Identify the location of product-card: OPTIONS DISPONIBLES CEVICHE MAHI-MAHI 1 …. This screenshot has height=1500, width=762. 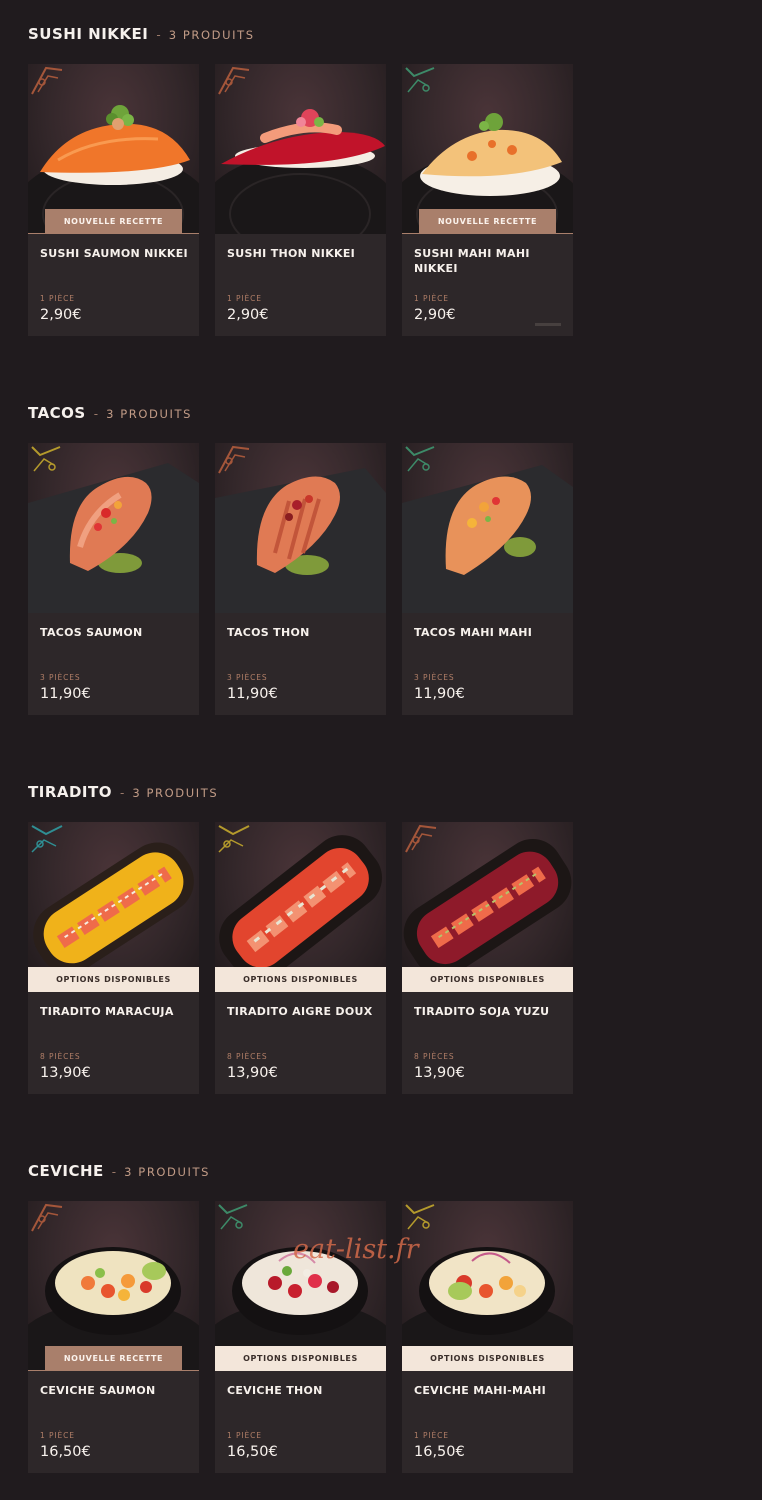
(487, 1337).